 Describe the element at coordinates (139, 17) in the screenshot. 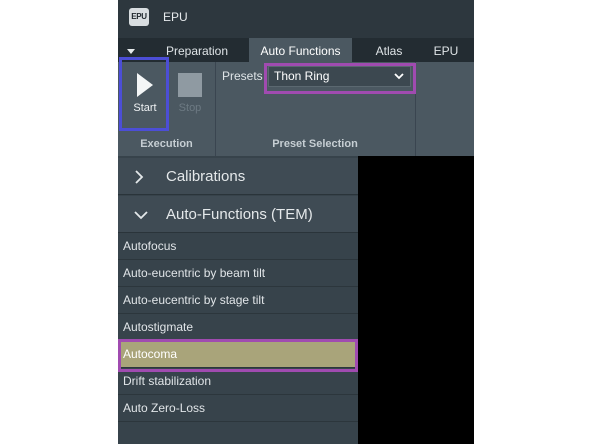

I see `epu-logo-icon: EPU` at that location.